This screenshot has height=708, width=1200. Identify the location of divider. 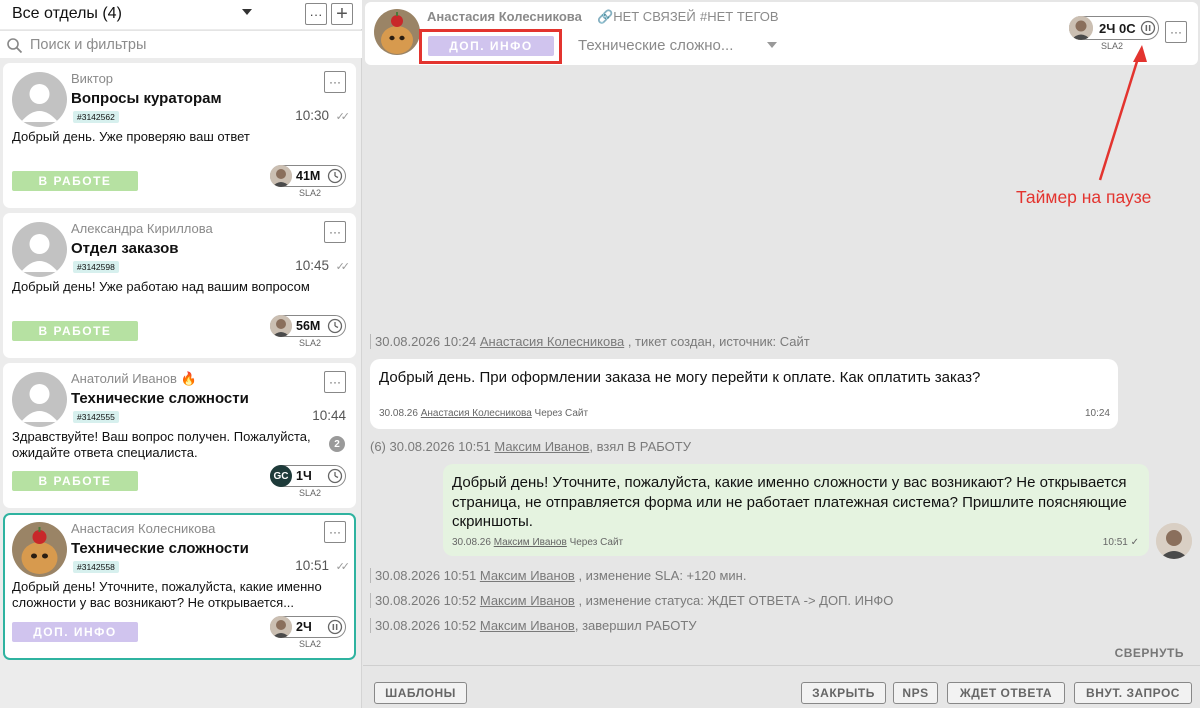
(781, 665).